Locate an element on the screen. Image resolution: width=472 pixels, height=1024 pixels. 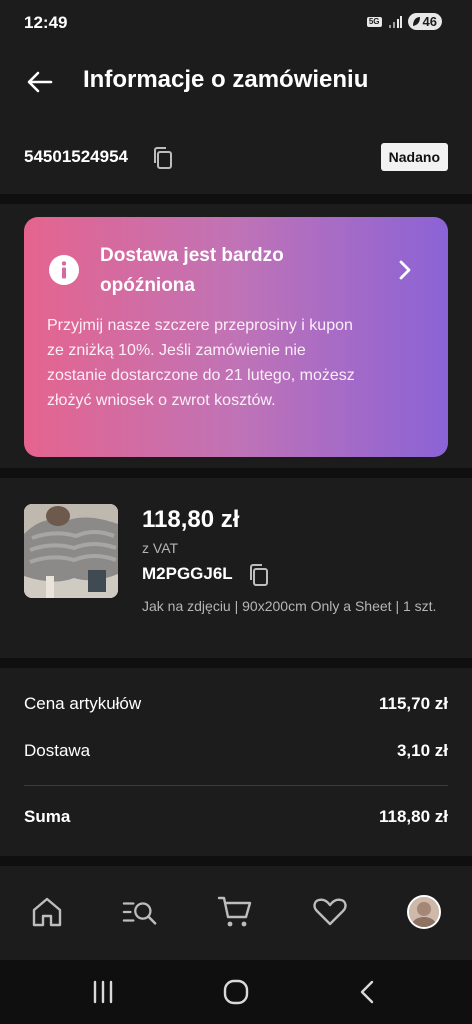
items-price-row: Cena artykułów 115,70 zł is located at coordinates (236, 704).